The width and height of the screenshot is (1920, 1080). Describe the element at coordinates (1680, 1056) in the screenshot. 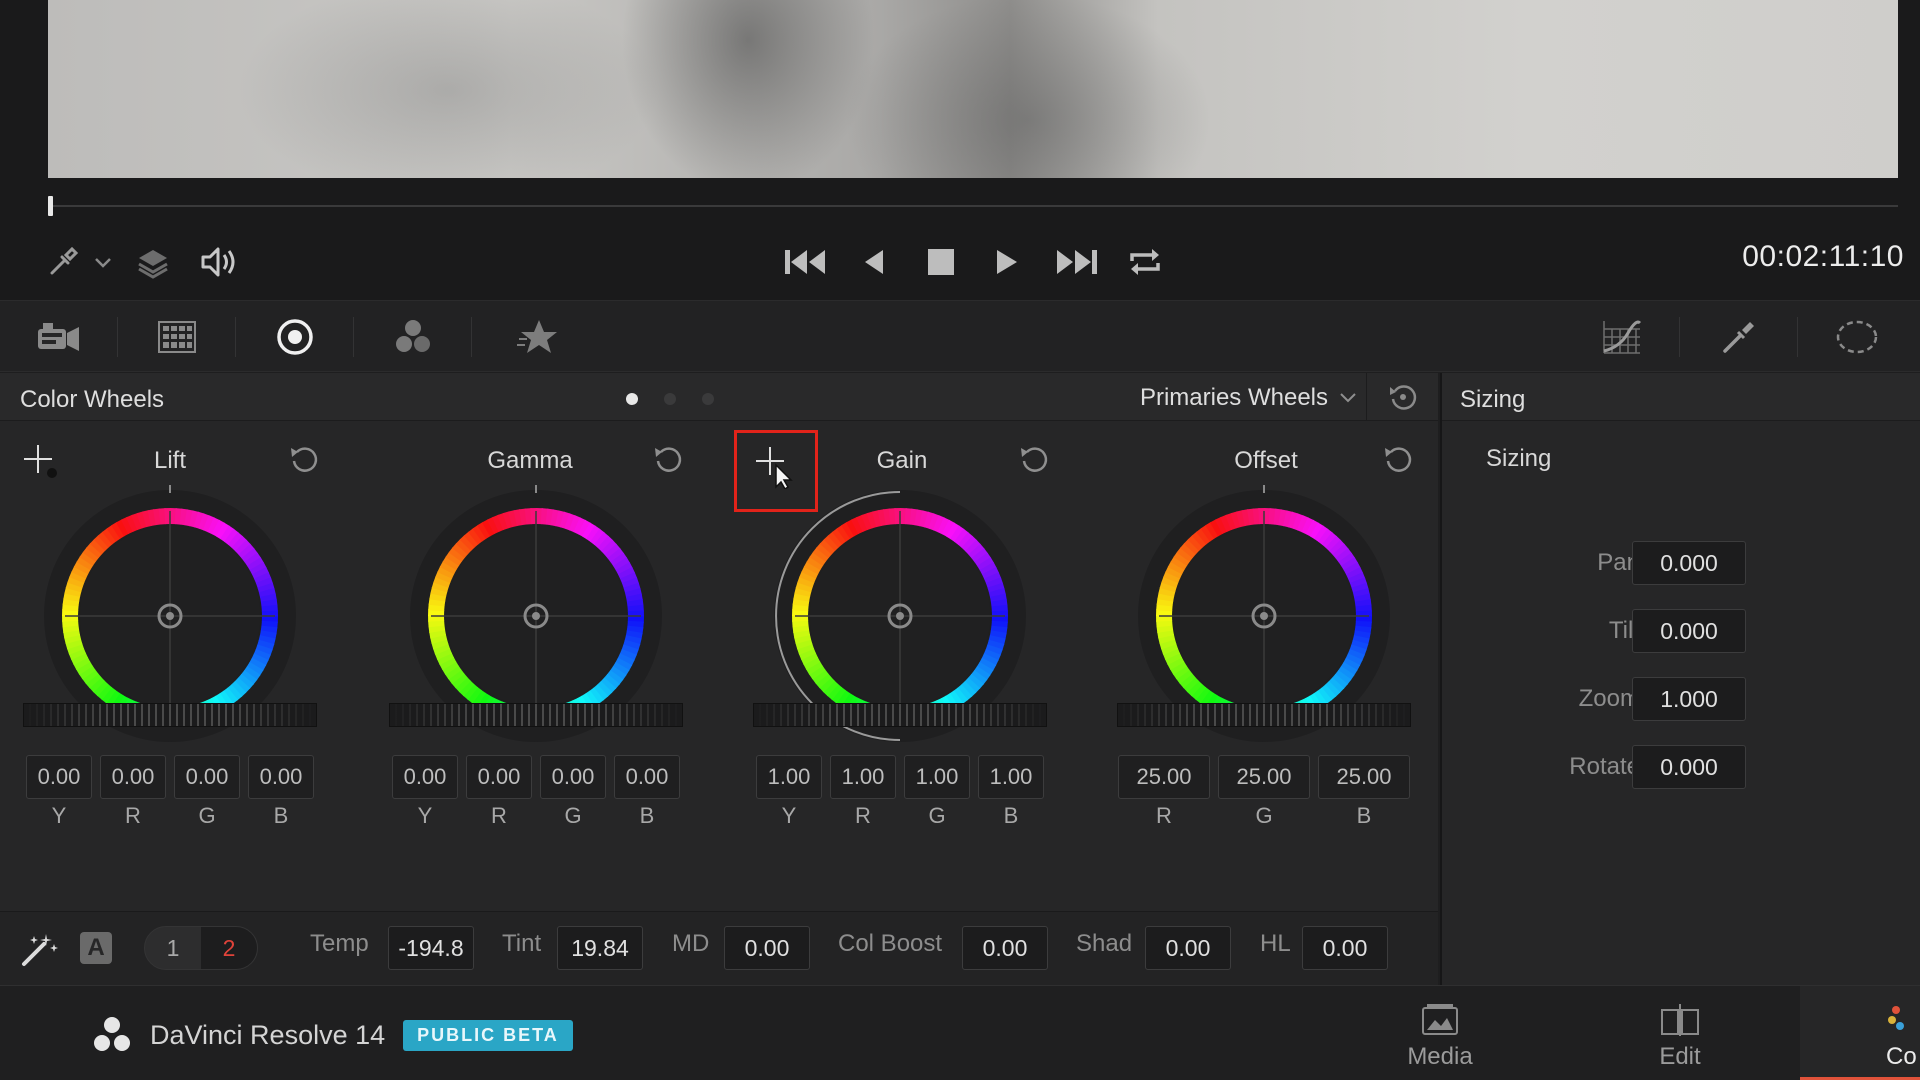

I see `page-edit-label: Edit` at that location.